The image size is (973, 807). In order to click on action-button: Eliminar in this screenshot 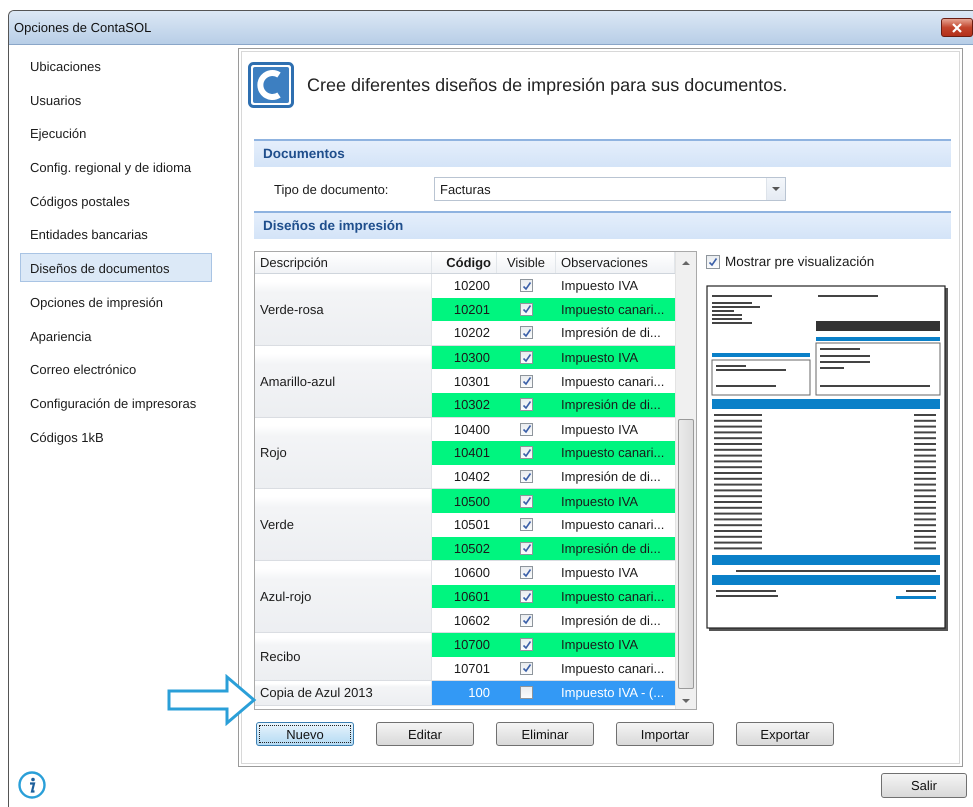, I will do `click(545, 734)`.